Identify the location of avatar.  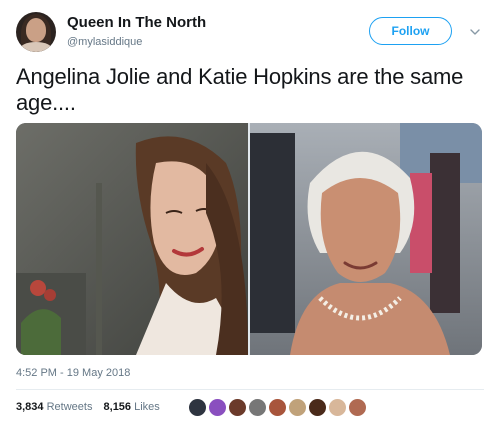
(36, 32).